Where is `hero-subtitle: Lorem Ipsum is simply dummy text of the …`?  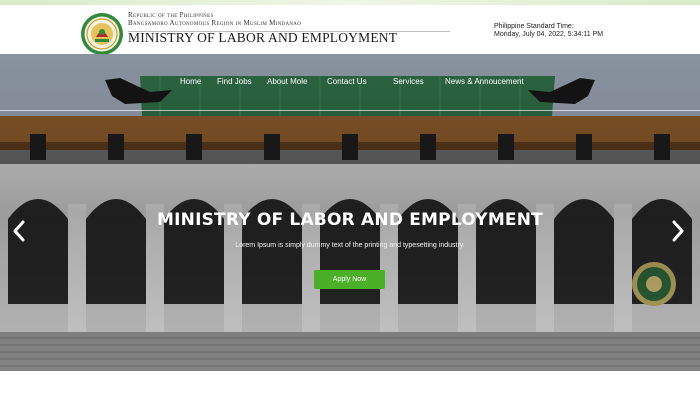 hero-subtitle: Lorem Ipsum is simply dummy text of the … is located at coordinates (350, 245).